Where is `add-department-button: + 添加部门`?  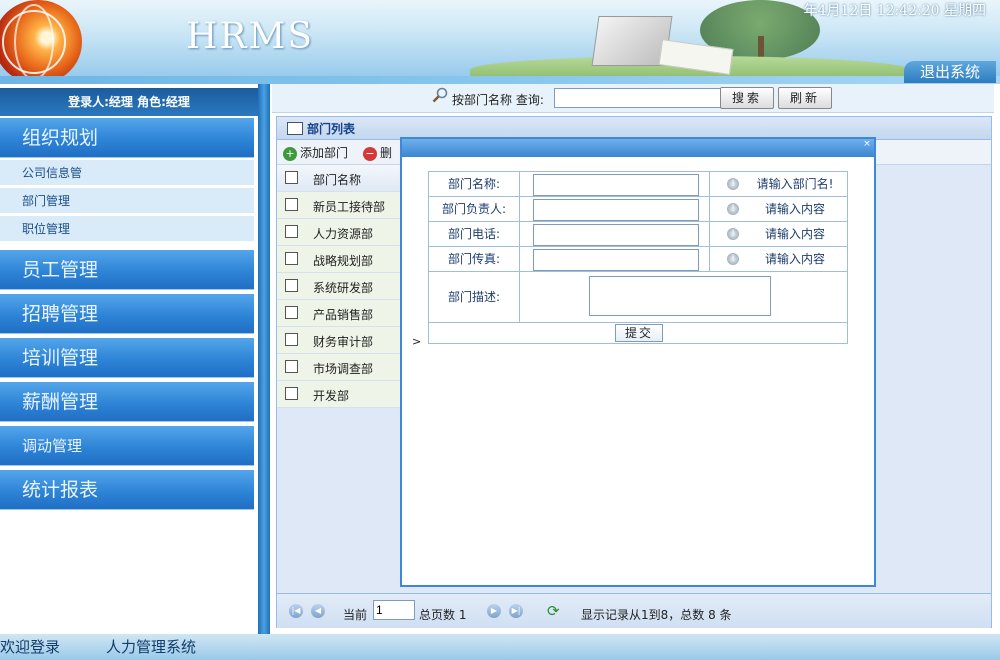
add-department-button: + 添加部门 is located at coordinates (315, 152).